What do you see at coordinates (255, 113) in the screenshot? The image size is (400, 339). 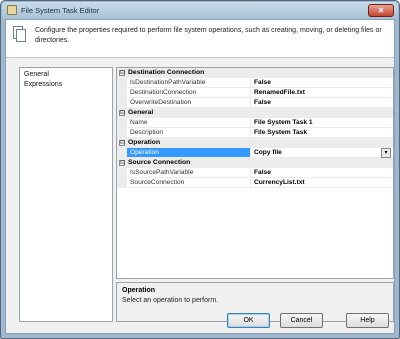 I see `category-general: ⊟ General` at bounding box center [255, 113].